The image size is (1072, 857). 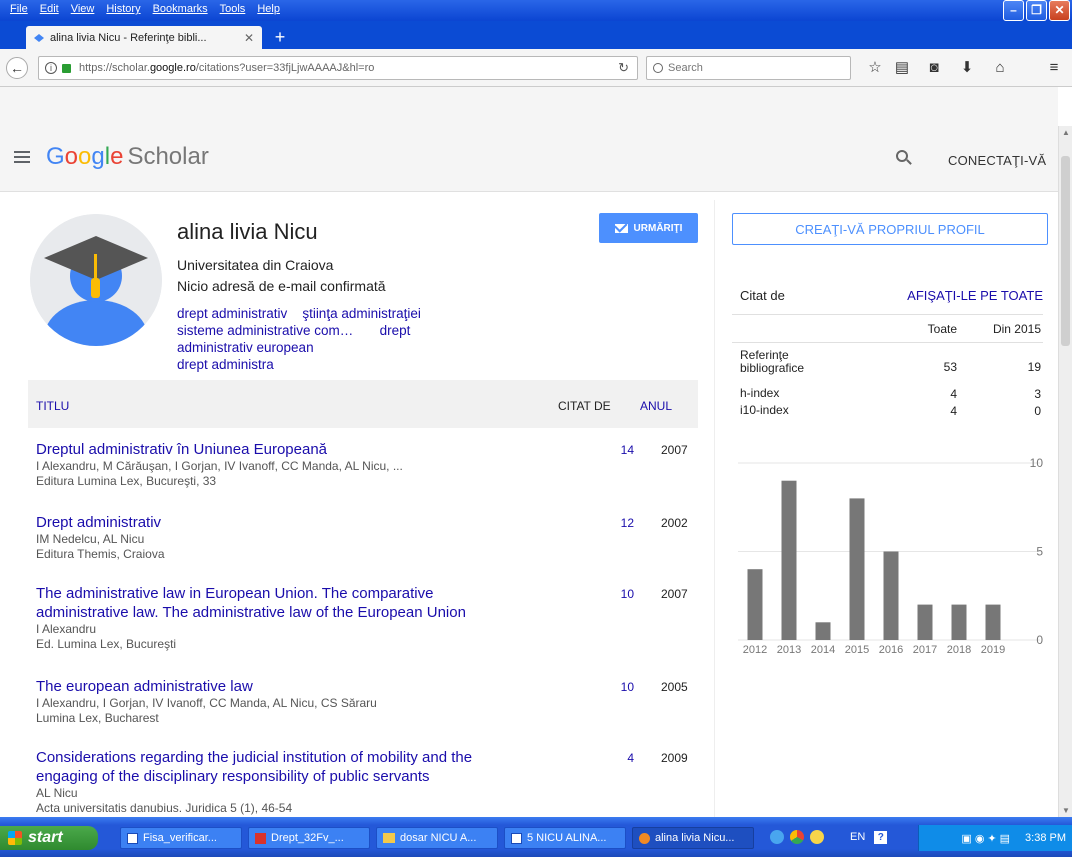 I want to click on ie-icon, so click(x=777, y=837).